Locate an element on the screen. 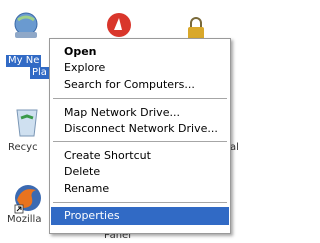 The height and width of the screenshot is (243, 320). recycle-bin-icon is located at coordinates (27, 121).